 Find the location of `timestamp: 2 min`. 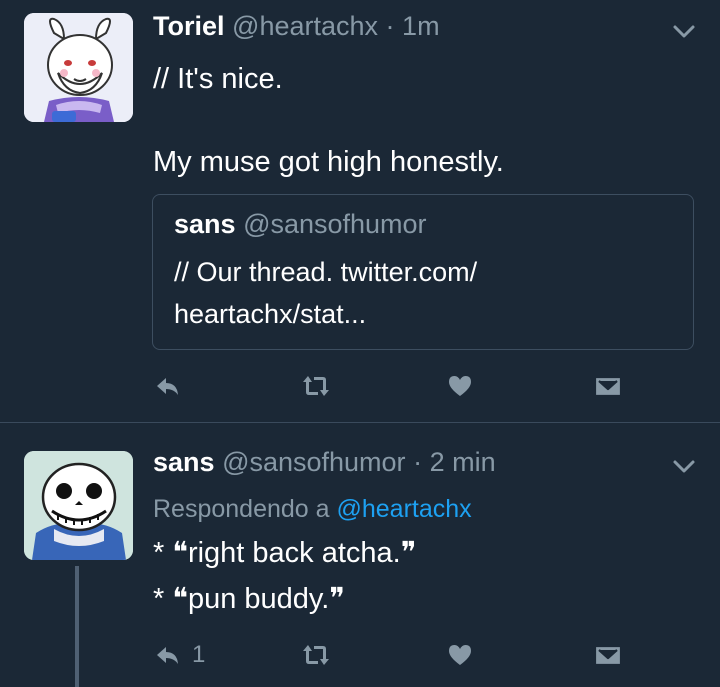

timestamp: 2 min is located at coordinates (463, 462).